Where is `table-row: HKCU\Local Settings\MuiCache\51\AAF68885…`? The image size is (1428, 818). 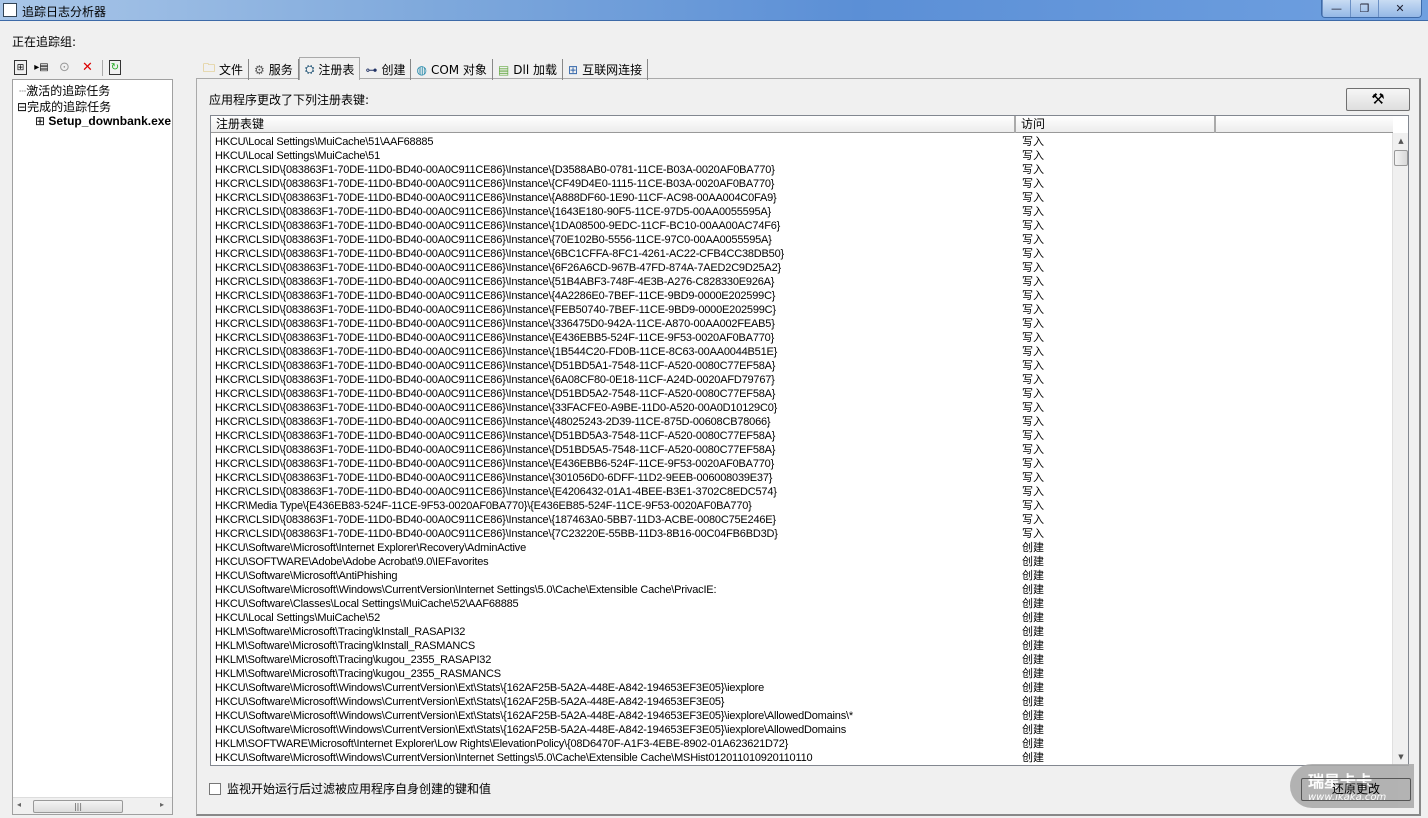 table-row: HKCU\Local Settings\MuiCache\51\AAF68885… is located at coordinates (802, 142).